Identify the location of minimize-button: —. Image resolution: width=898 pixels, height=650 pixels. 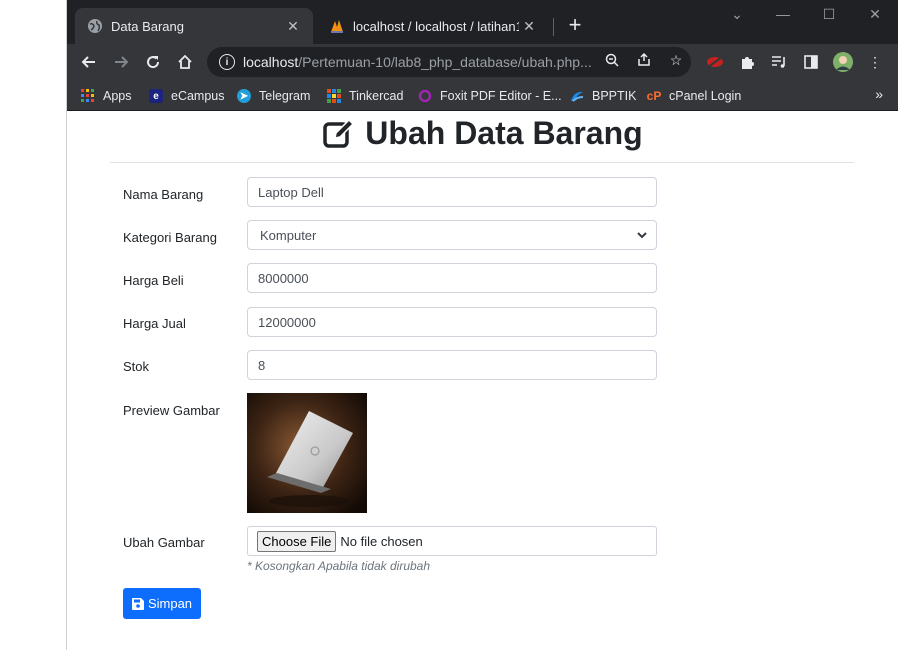
(783, 16).